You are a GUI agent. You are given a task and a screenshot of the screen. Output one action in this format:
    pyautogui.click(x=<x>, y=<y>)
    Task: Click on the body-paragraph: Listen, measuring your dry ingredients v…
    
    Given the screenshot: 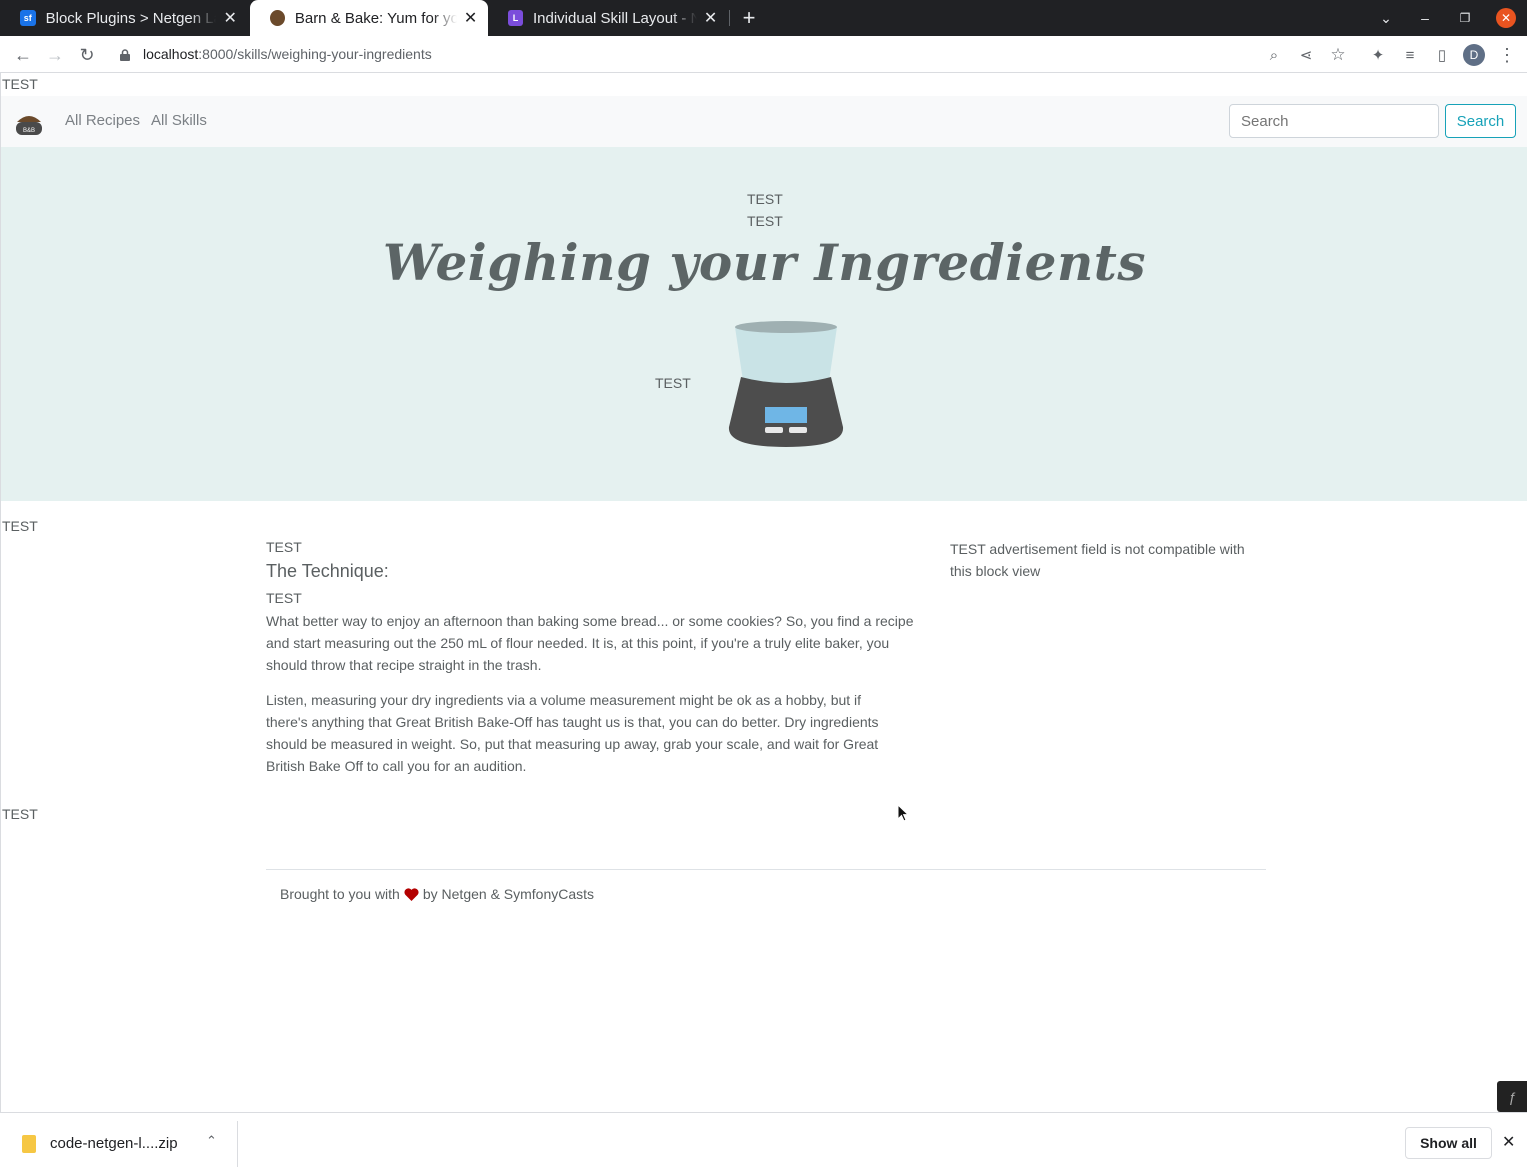 What is the action you would take?
    pyautogui.click(x=572, y=733)
    